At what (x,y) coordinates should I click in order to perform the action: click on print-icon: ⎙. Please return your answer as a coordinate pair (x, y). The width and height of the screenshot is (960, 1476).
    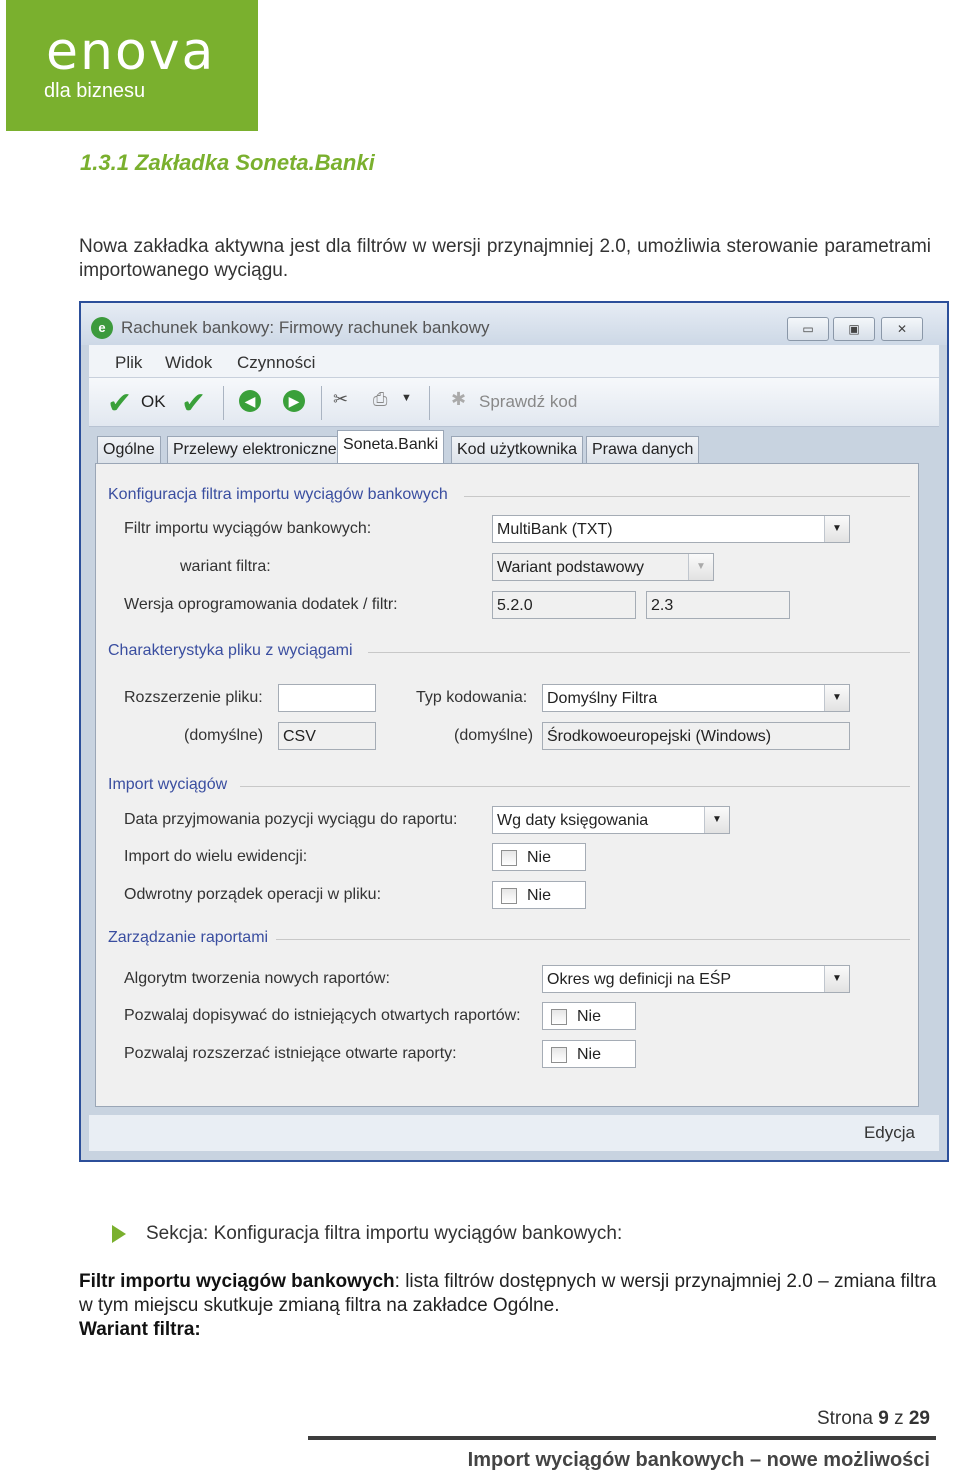
    Looking at the image, I should click on (380, 399).